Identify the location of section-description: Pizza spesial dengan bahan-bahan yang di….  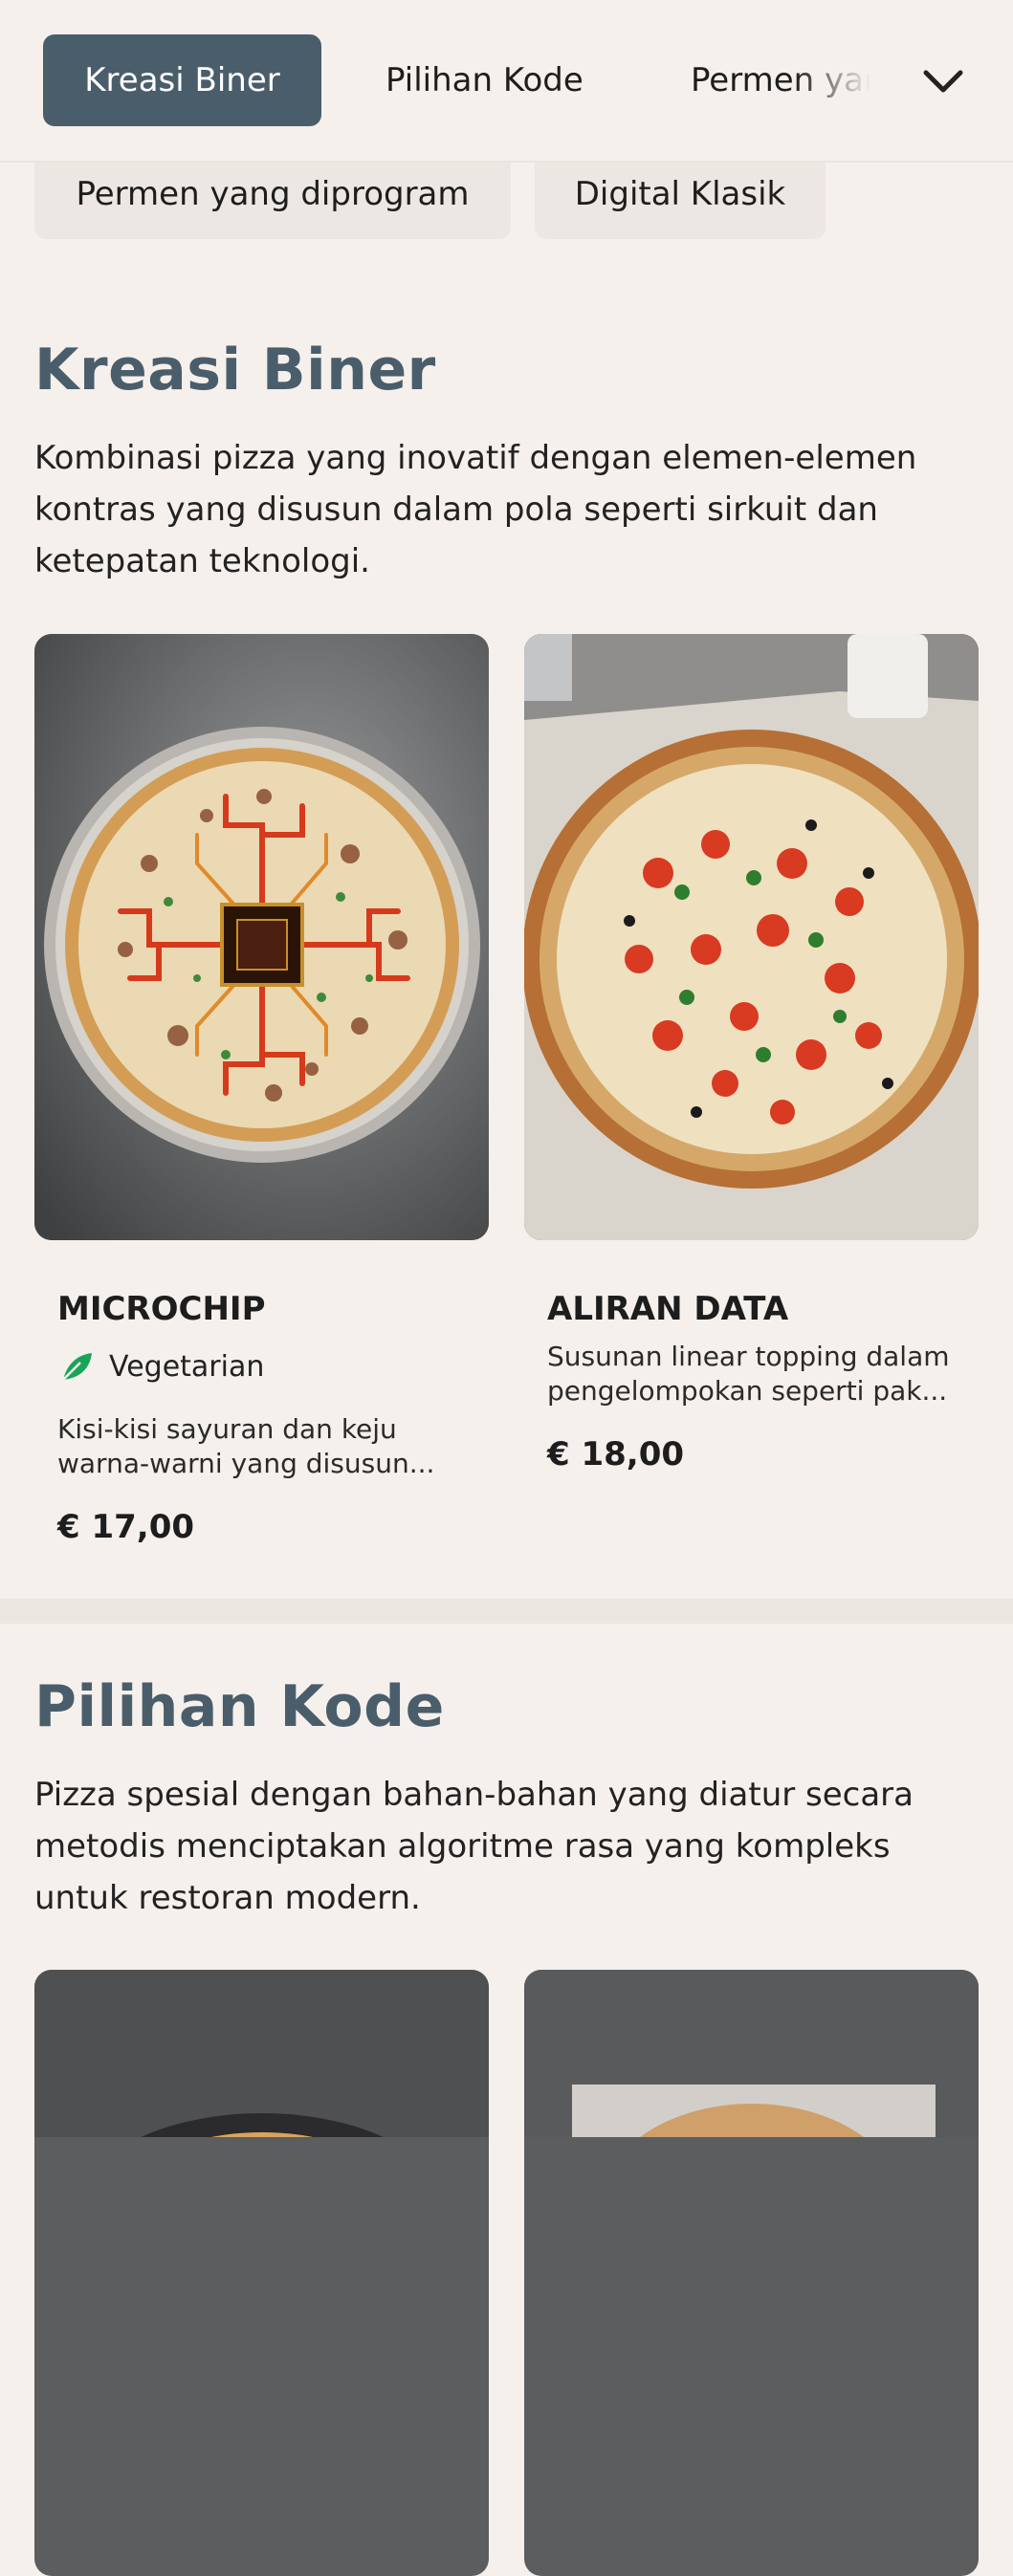
(474, 1846).